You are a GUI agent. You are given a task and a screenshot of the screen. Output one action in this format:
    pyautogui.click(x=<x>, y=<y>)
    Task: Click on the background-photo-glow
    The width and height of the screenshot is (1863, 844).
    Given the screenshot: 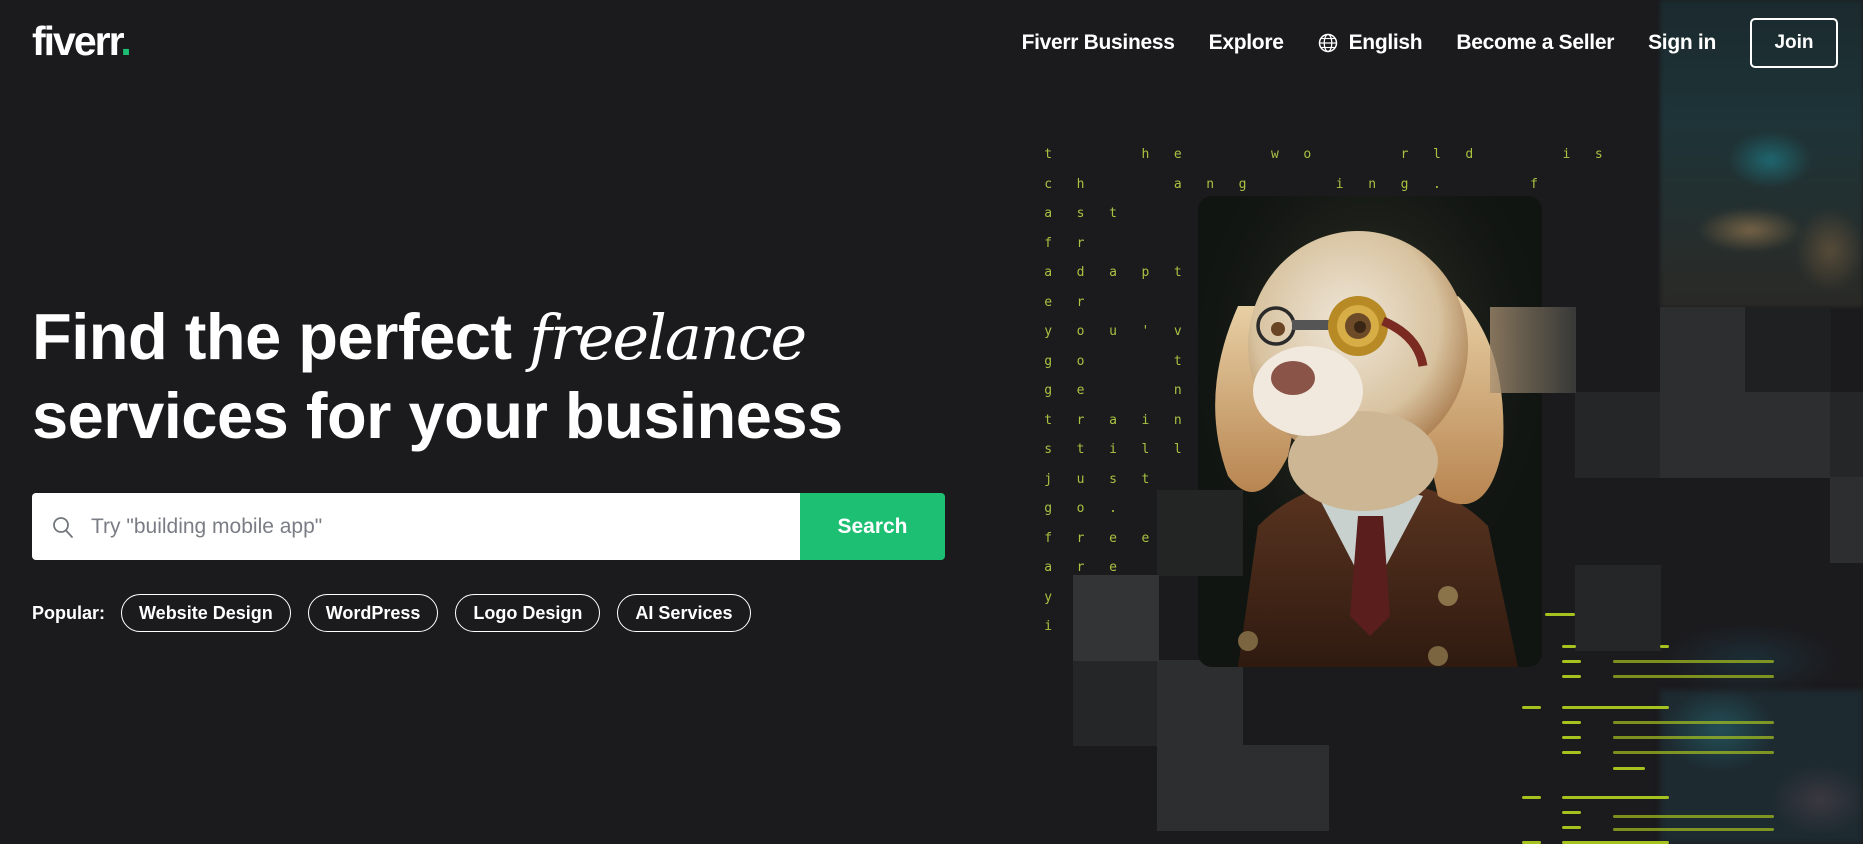 What is the action you would take?
    pyautogui.click(x=1756, y=650)
    